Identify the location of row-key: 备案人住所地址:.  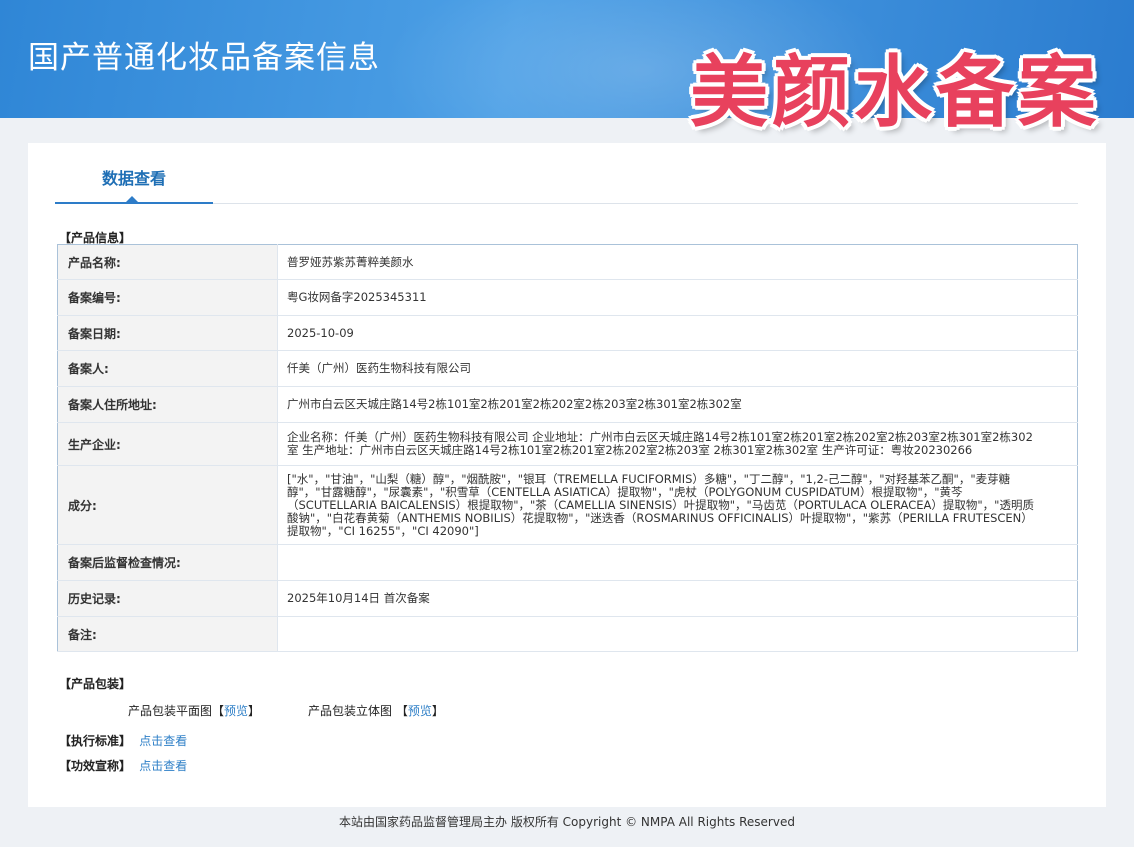
(167, 404).